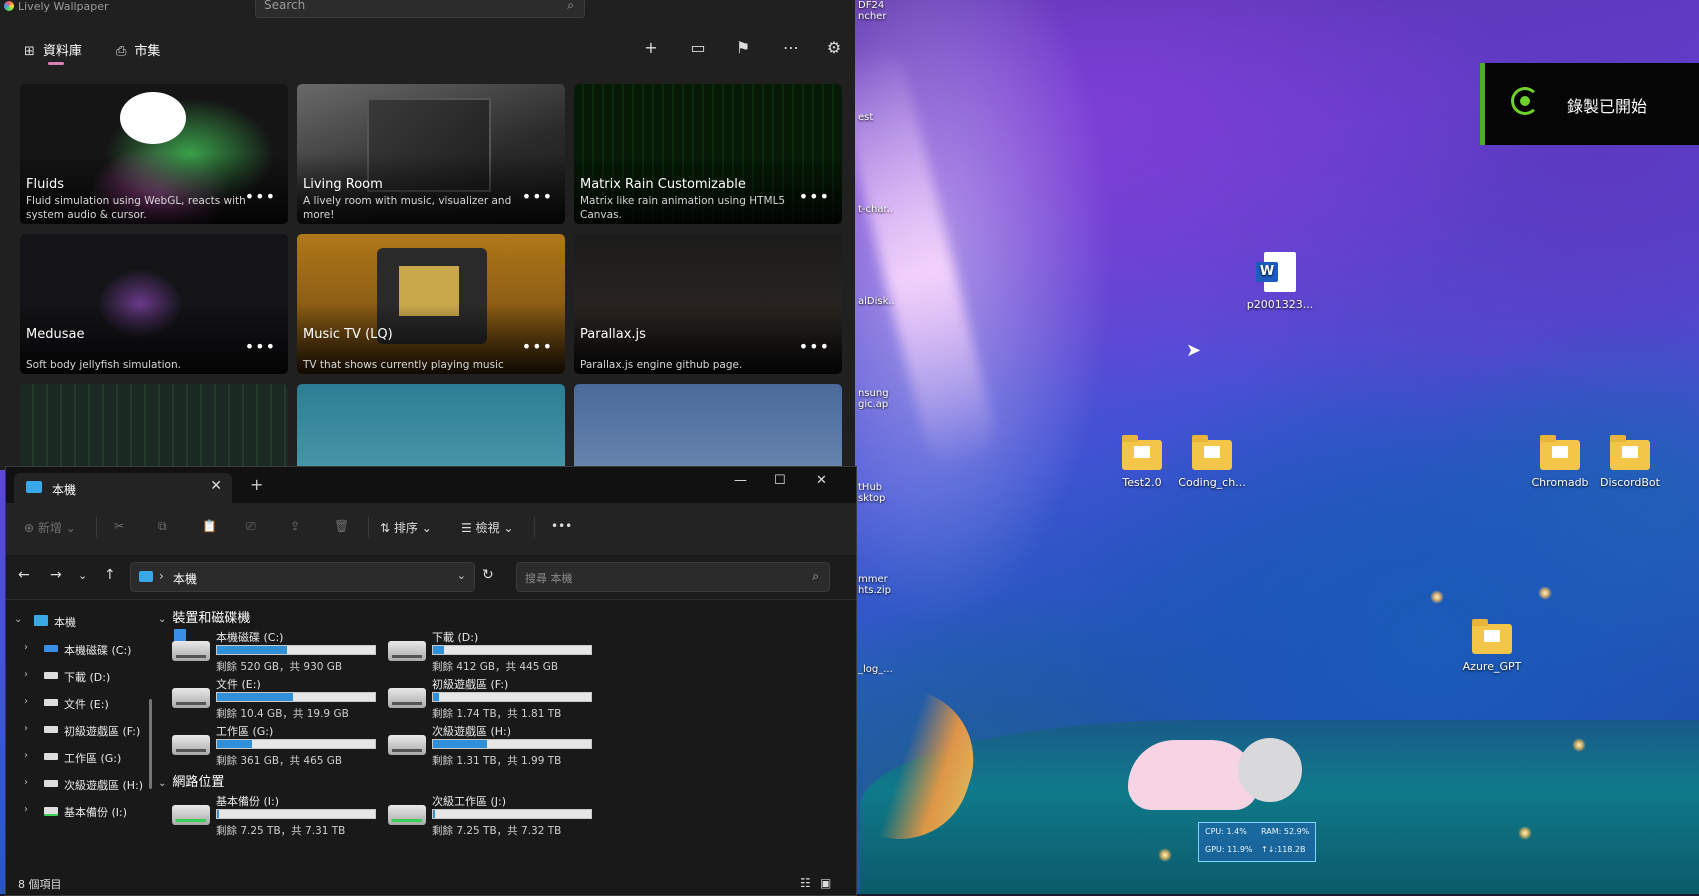 The image size is (1699, 896). What do you see at coordinates (878, 117) in the screenshot?
I see `desktop-partial-icon: est` at bounding box center [878, 117].